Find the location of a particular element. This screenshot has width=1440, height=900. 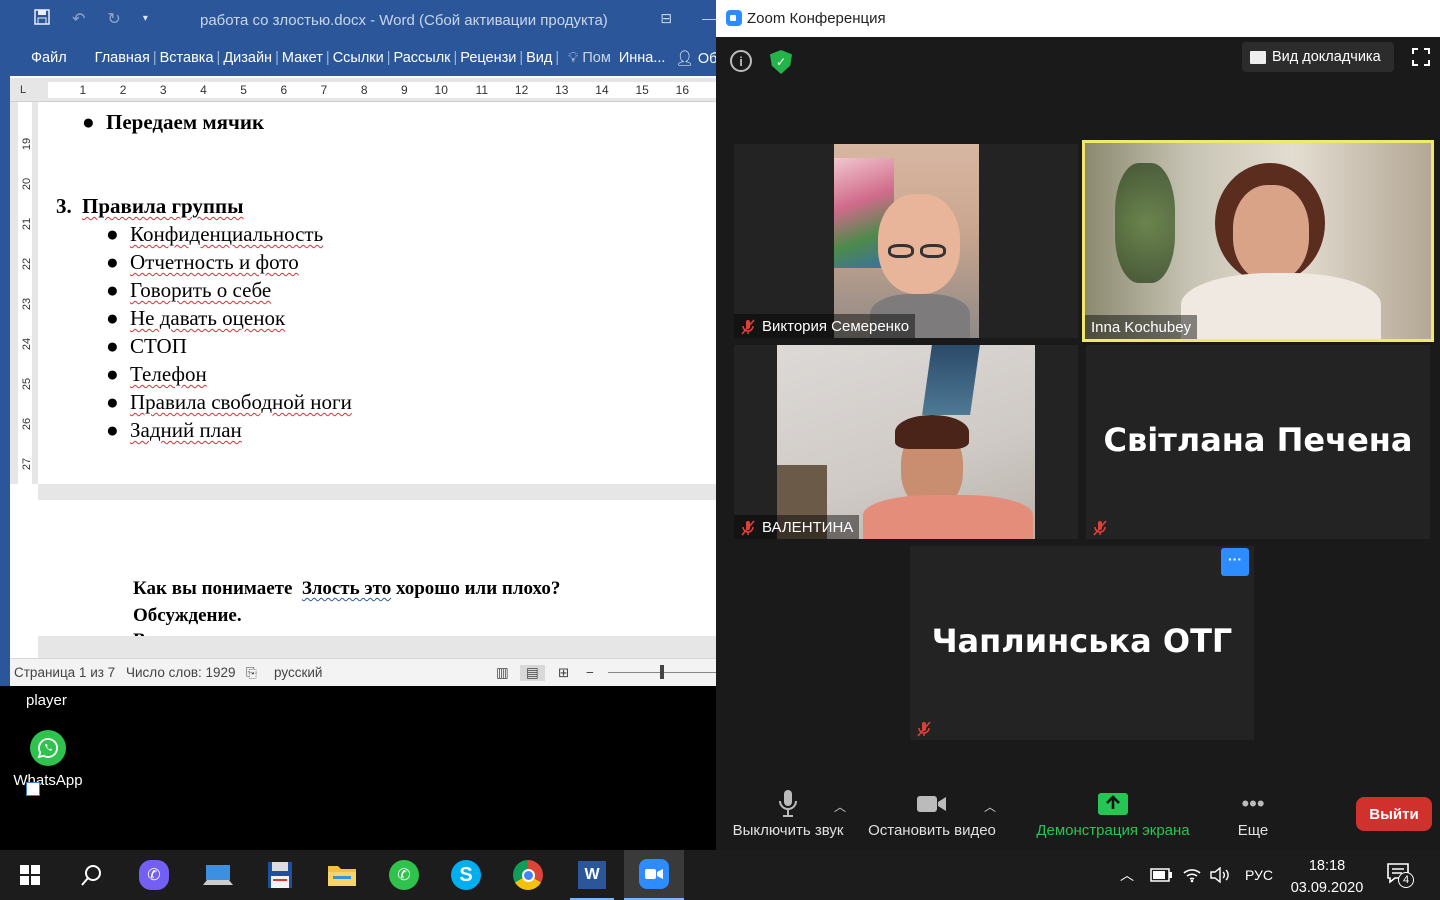

more-button: ••• Еще is located at coordinates (1253, 812).